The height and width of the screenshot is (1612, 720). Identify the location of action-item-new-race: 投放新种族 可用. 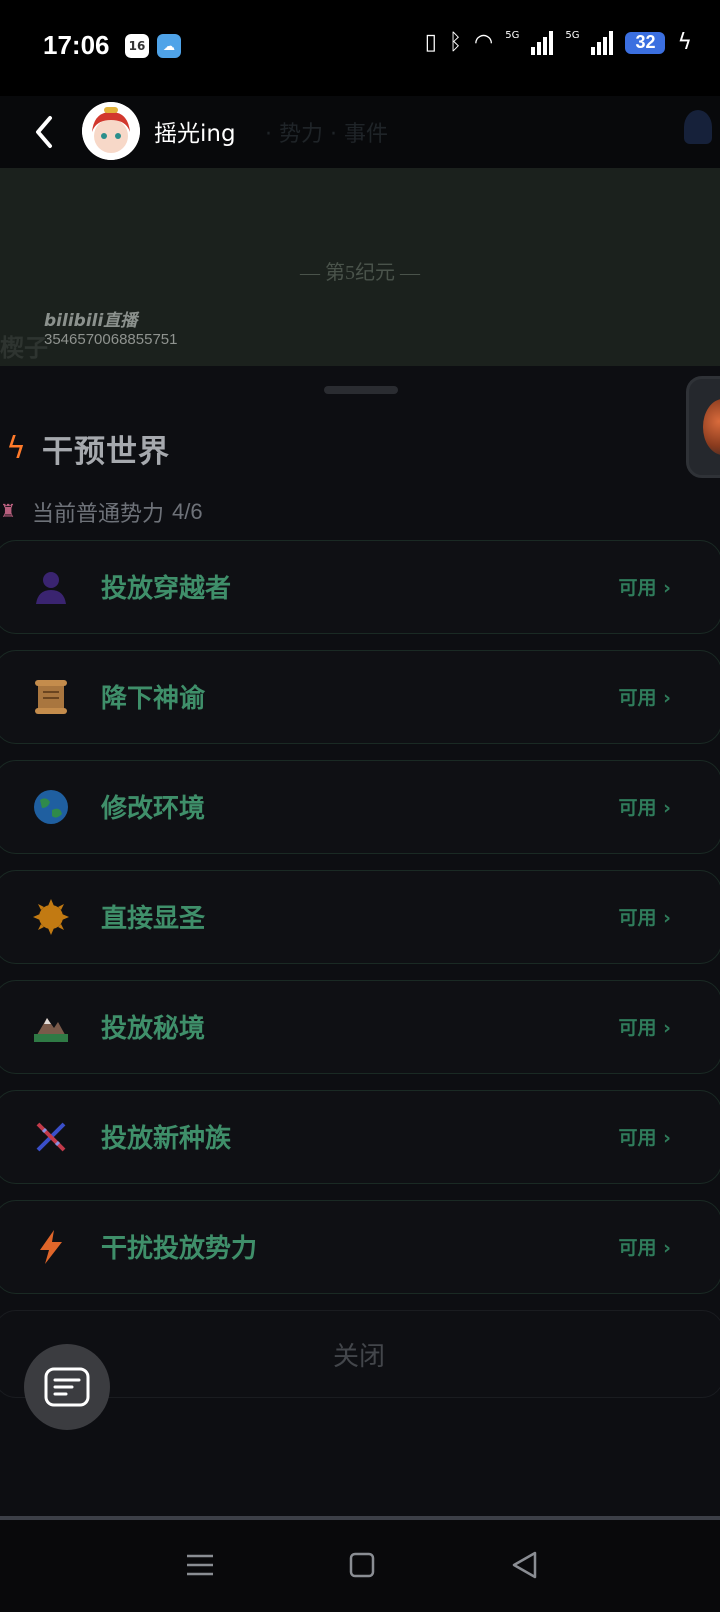
(360, 1137).